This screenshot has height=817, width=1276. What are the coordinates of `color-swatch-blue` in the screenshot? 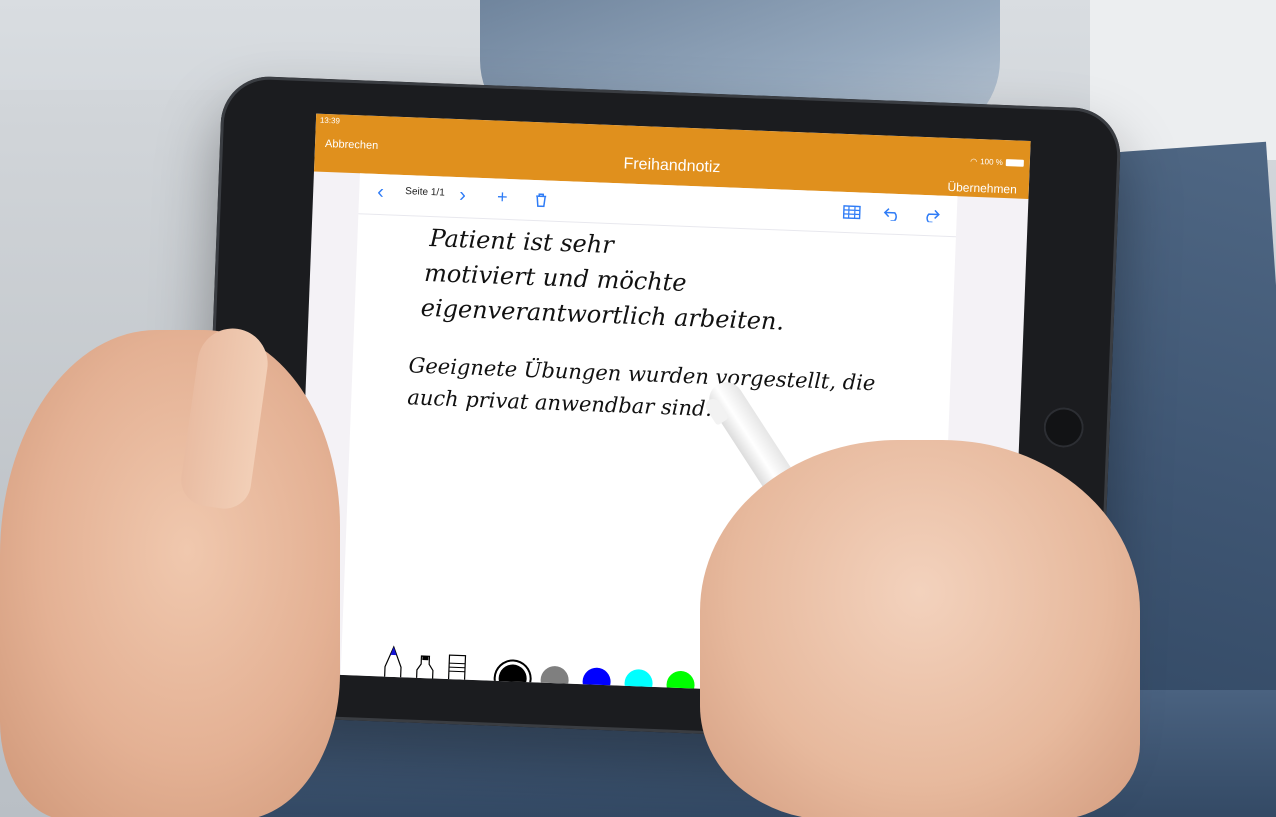 It's located at (597, 682).